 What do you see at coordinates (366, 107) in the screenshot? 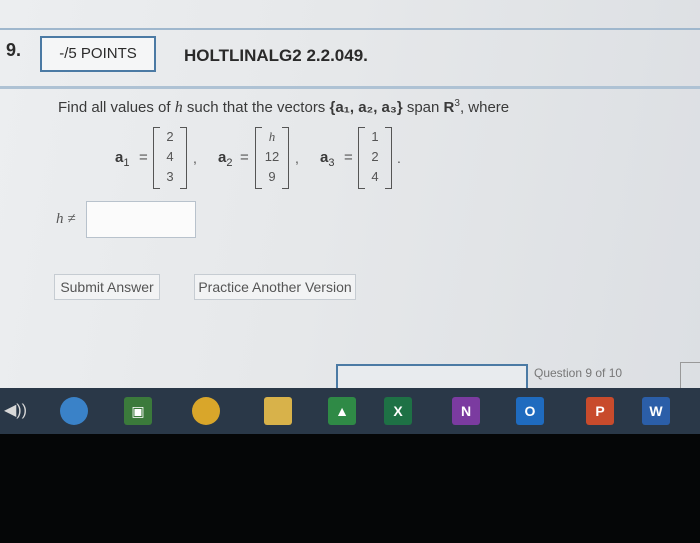
I see `prompt-vector-set: {a₁, a₂, a₃}` at bounding box center [366, 107].